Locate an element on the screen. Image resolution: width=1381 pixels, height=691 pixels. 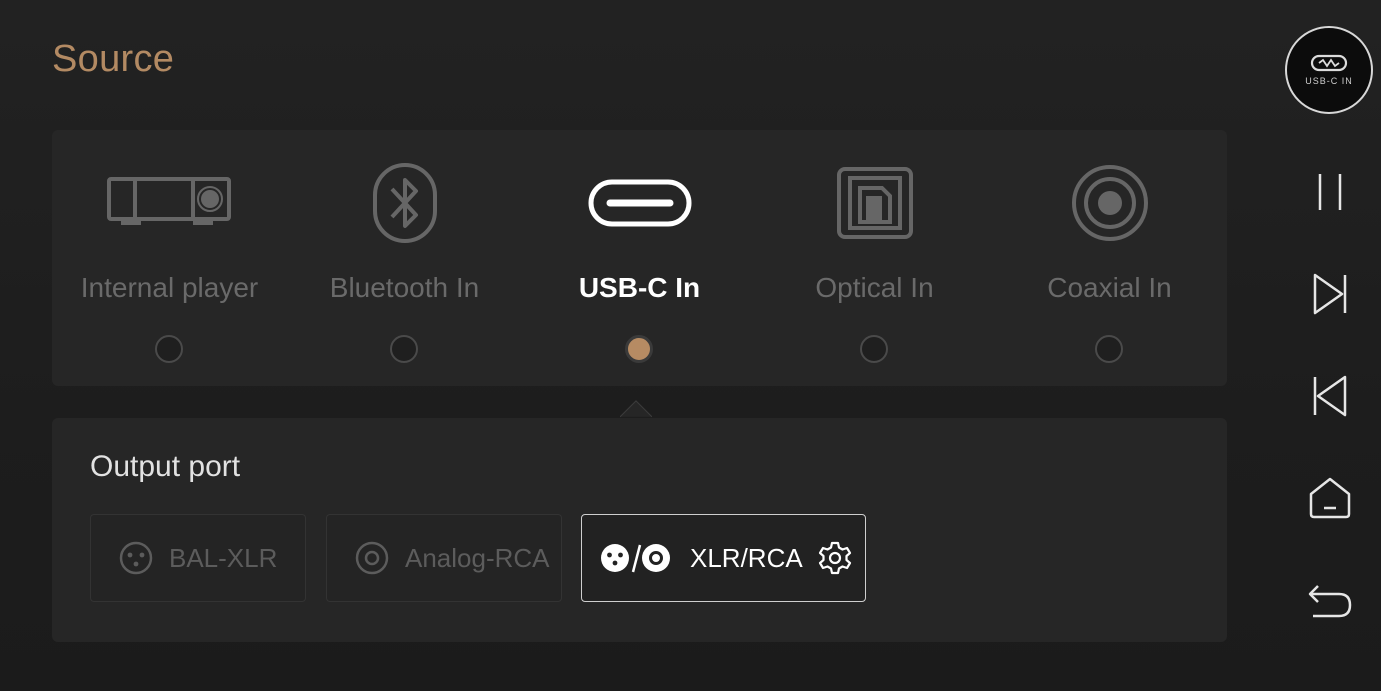
gear-icon is located at coordinates (835, 558).